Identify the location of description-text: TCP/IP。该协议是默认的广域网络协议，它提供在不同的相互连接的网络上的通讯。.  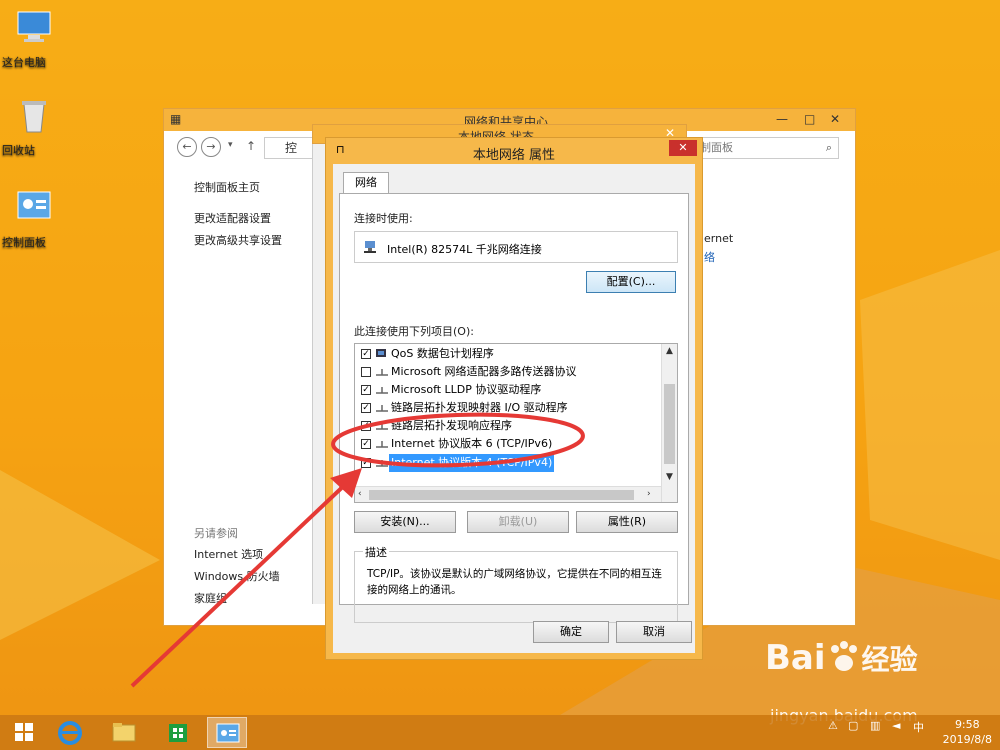
(514, 582).